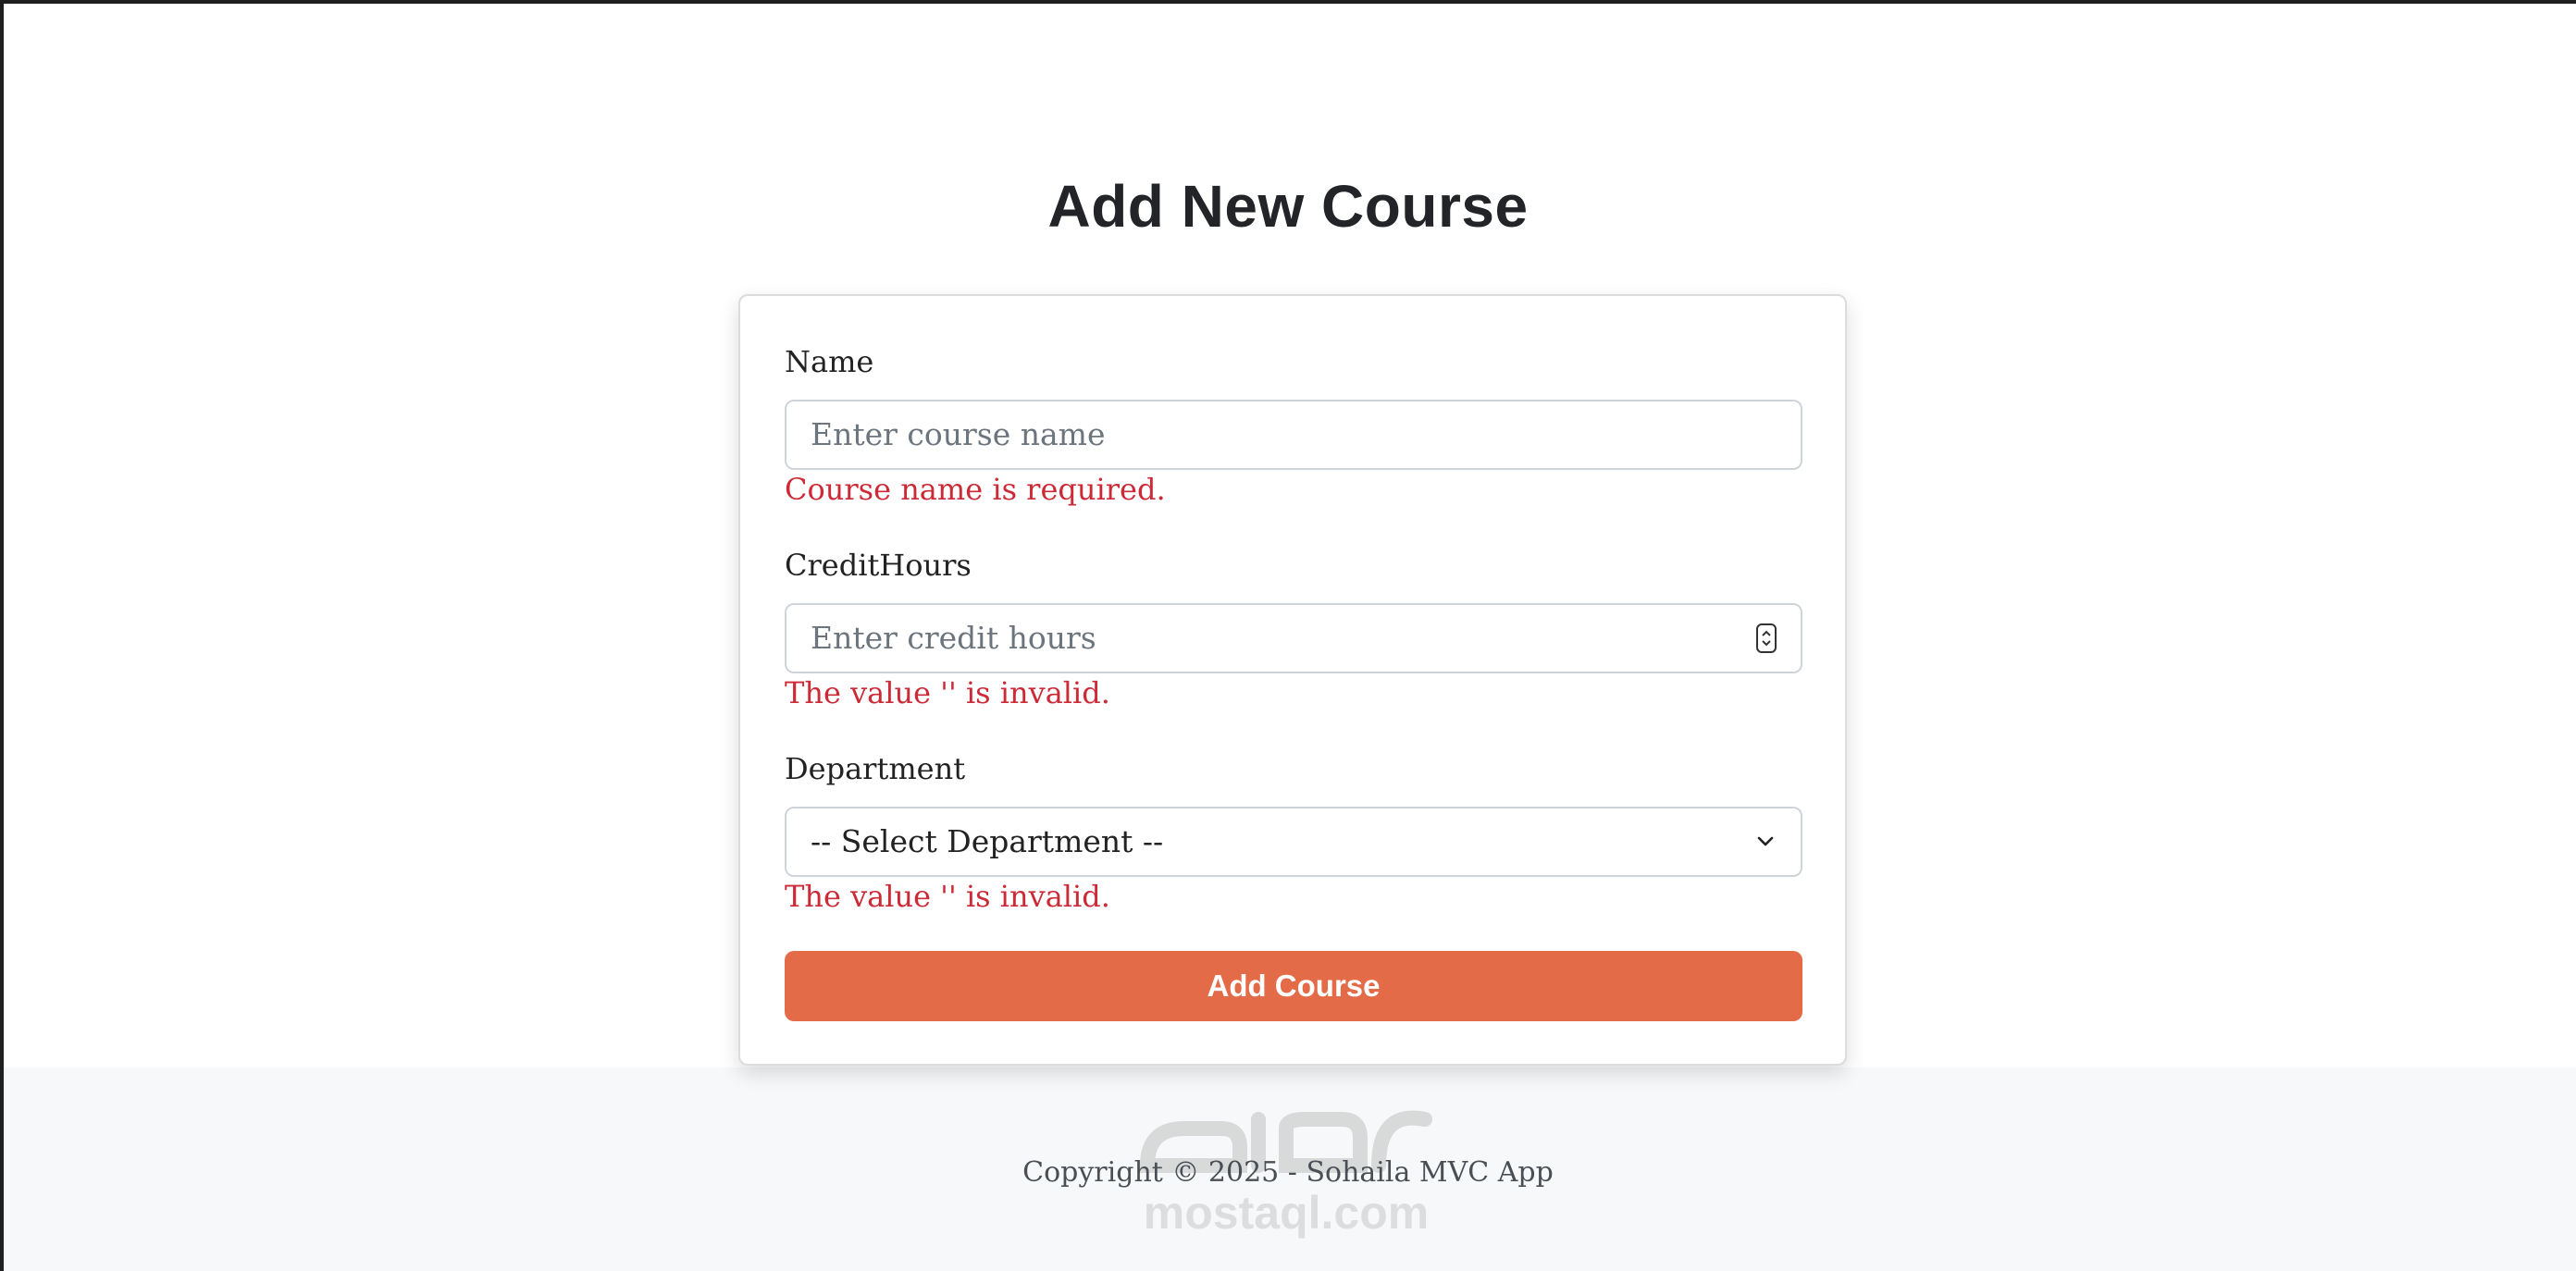 The image size is (2576, 1271). Describe the element at coordinates (947, 692) in the screenshot. I see `credit-hours-error: The value '' is invalid.` at that location.